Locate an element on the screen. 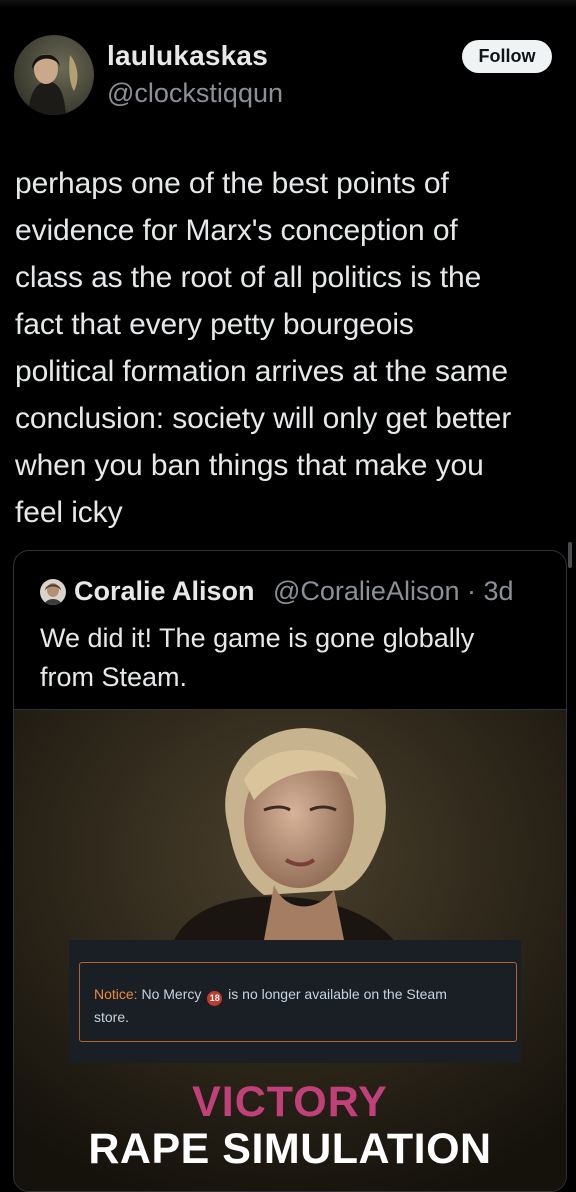 This screenshot has height=1192, width=576. age-rating-18-icon: 18 is located at coordinates (215, 998).